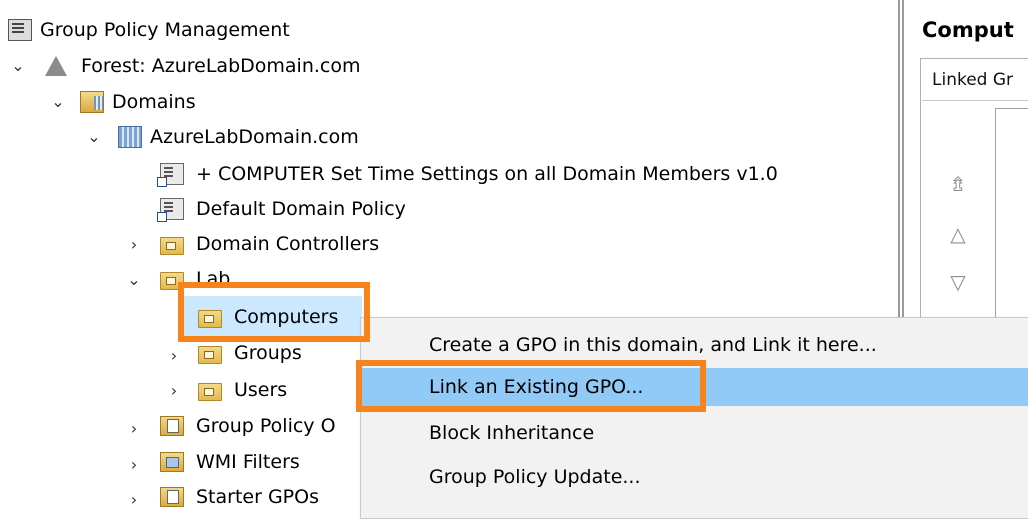  What do you see at coordinates (958, 184) in the screenshot?
I see `move-to-top-icon: ⇯` at bounding box center [958, 184].